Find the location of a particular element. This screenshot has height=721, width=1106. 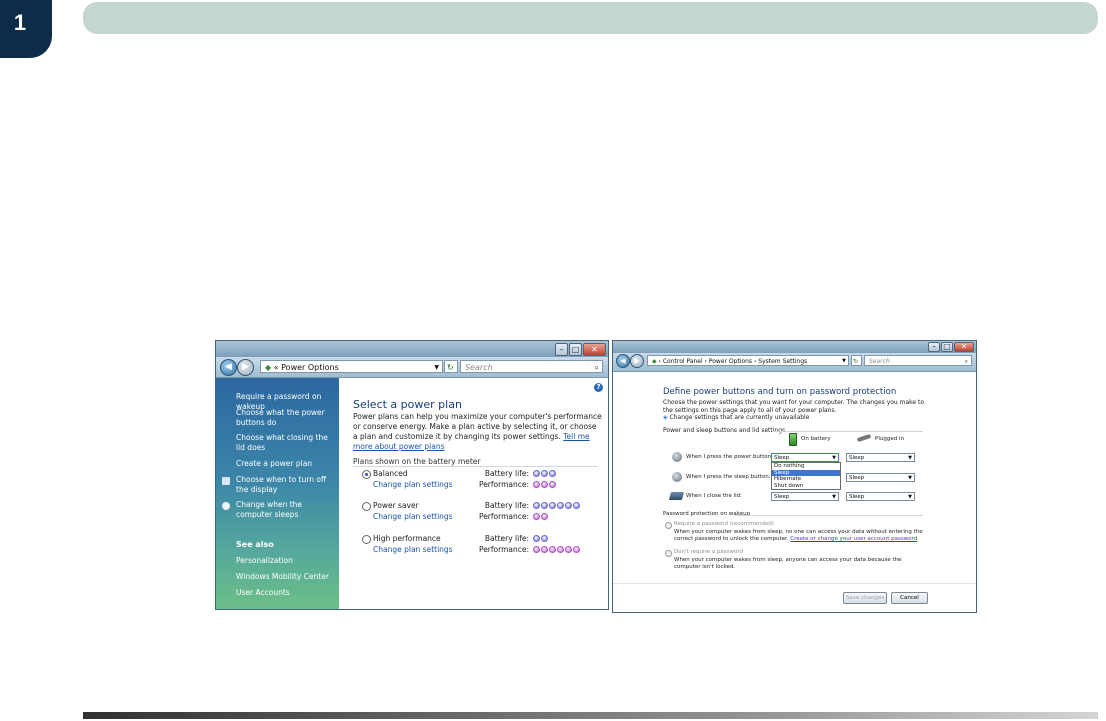

address-bar: ◀ ▶ ◆ « Power Options ▼ ↻ Search ⌕ is located at coordinates (412, 367).